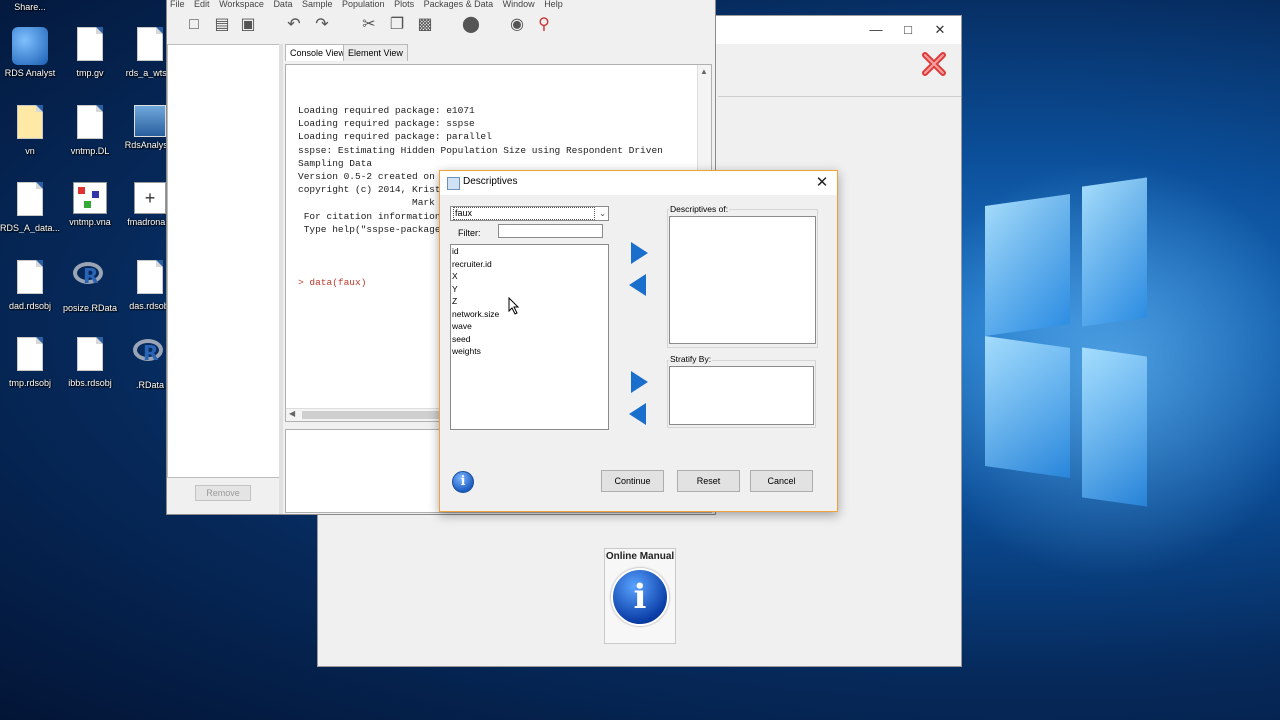 The height and width of the screenshot is (720, 1280). Describe the element at coordinates (526, 351) in the screenshot. I see `list-item: weights` at that location.